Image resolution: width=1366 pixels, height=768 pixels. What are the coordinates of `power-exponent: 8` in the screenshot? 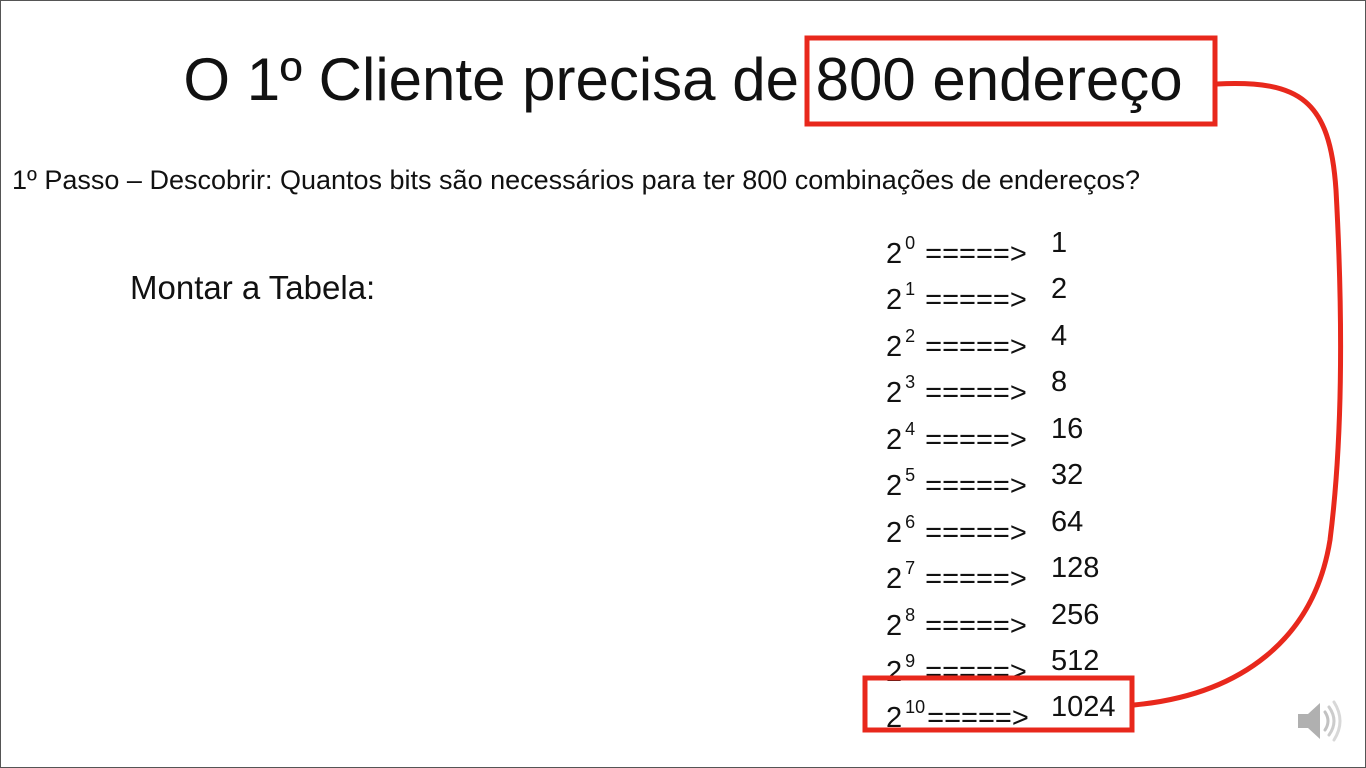 It's located at (910, 615).